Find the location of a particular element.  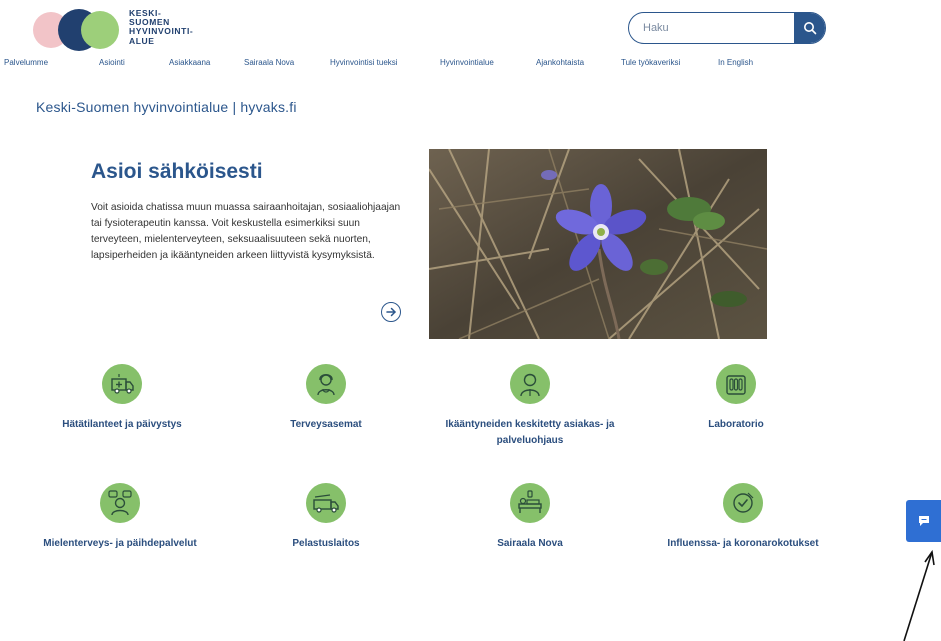

search-button is located at coordinates (809, 28).